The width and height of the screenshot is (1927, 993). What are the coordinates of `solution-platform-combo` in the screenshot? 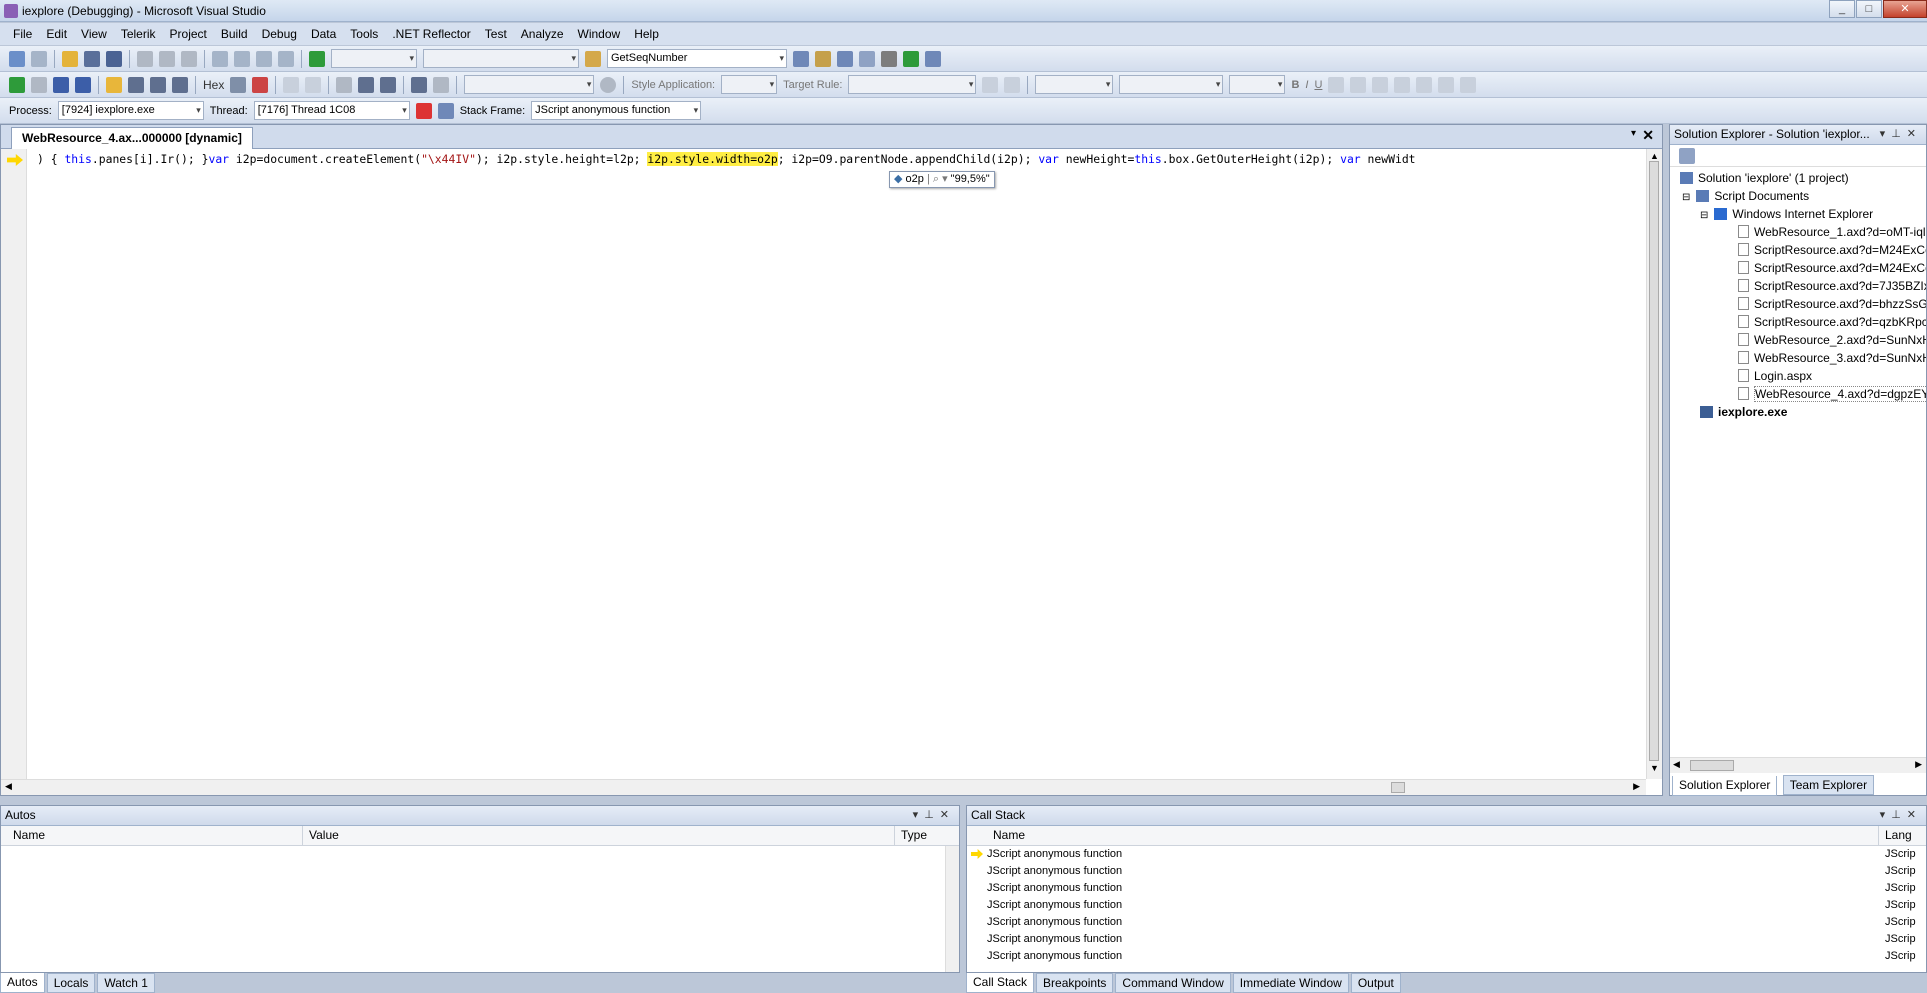 It's located at (501, 58).